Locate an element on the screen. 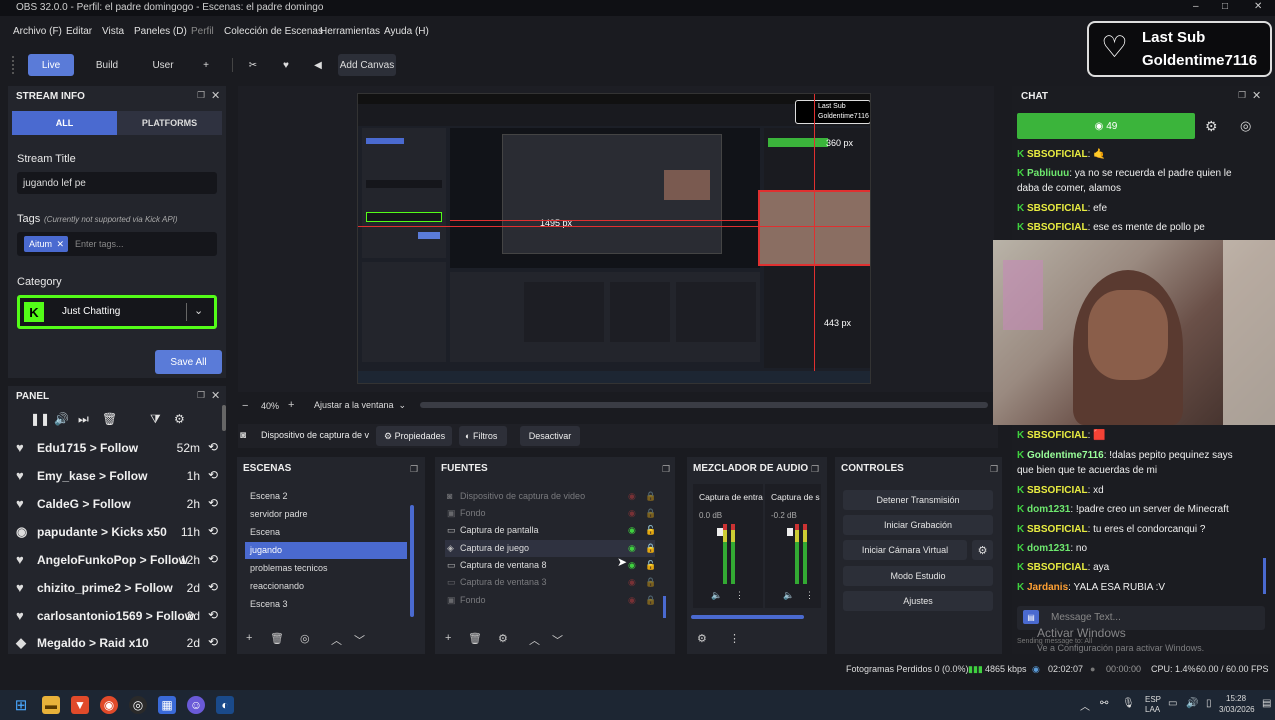 The image size is (1275, 720). battery-icon: ▯ is located at coordinates (1209, 703).